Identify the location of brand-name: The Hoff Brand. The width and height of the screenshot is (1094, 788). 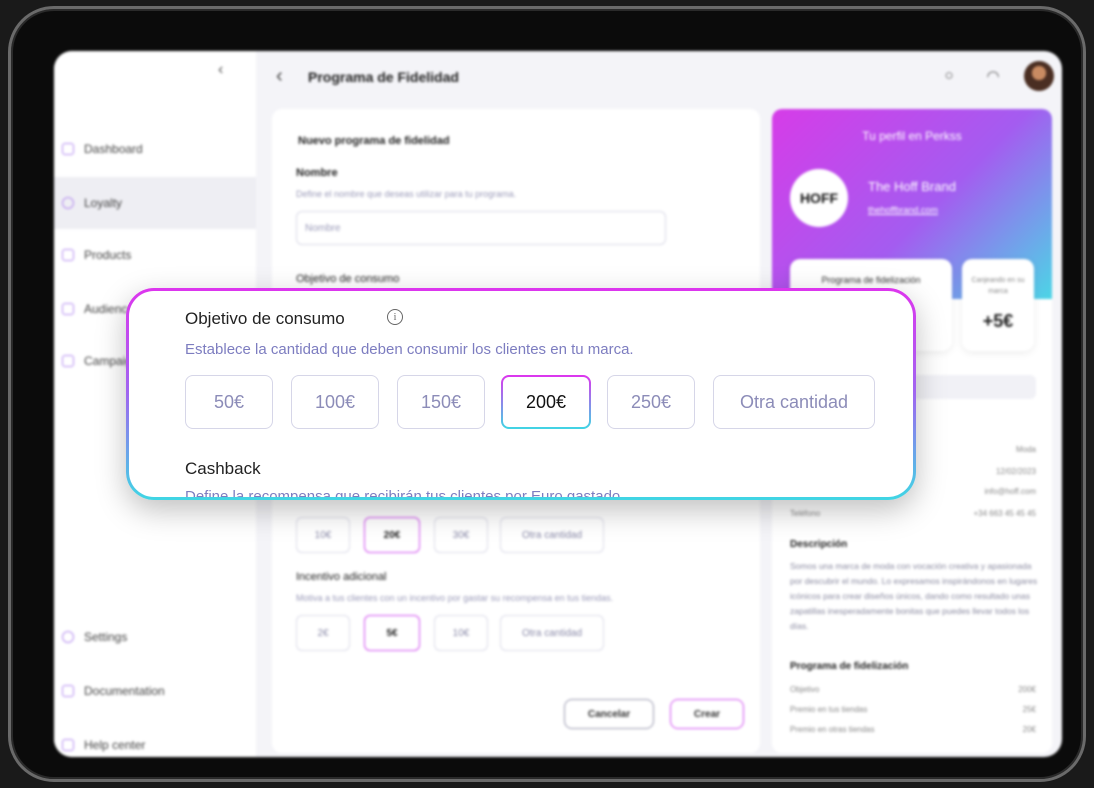
(912, 186).